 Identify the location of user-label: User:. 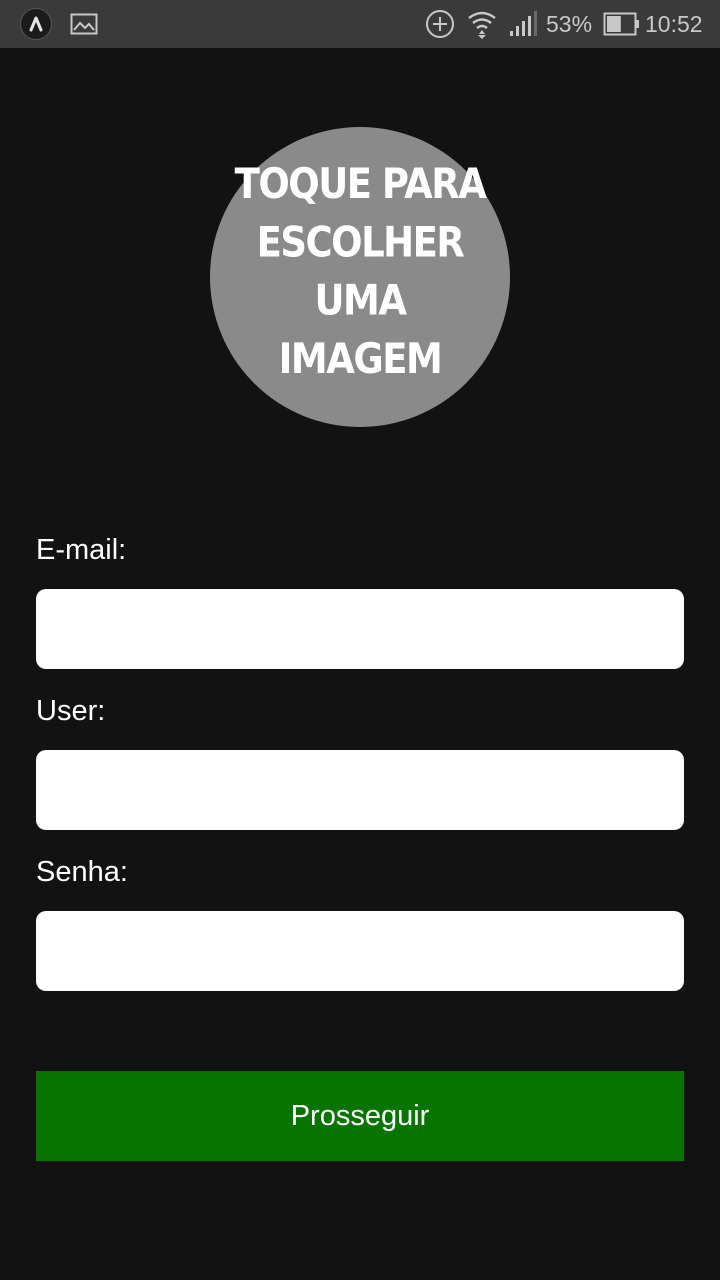
(71, 711).